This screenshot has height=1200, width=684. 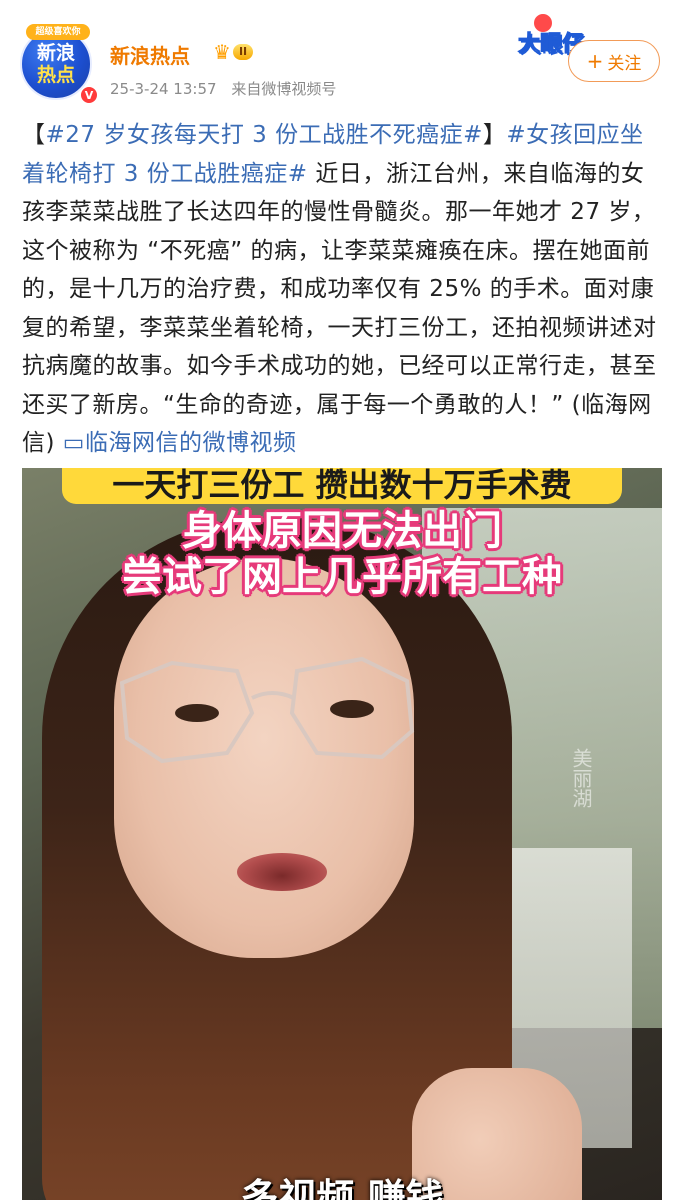 I want to click on video-bottom-caption: 多视频 赚钱, so click(x=342, y=1188).